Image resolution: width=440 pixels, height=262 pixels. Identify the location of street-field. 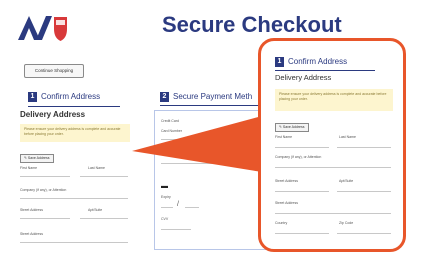
(302, 191).